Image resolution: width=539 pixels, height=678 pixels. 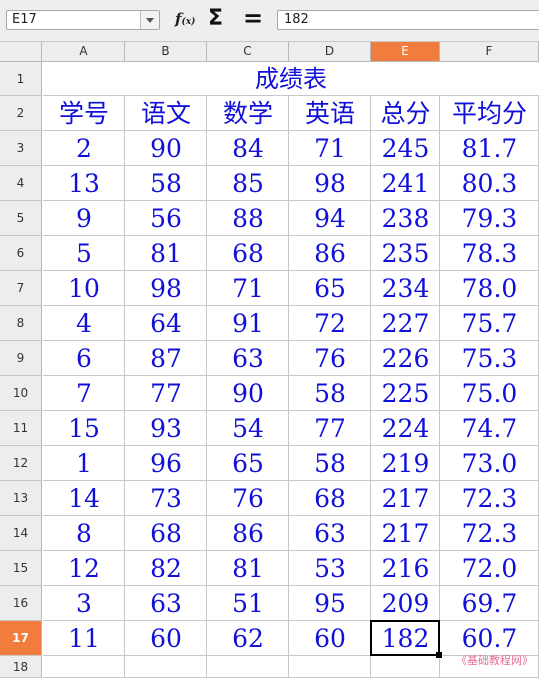 What do you see at coordinates (21, 603) in the screenshot?
I see `row-header-16: 16` at bounding box center [21, 603].